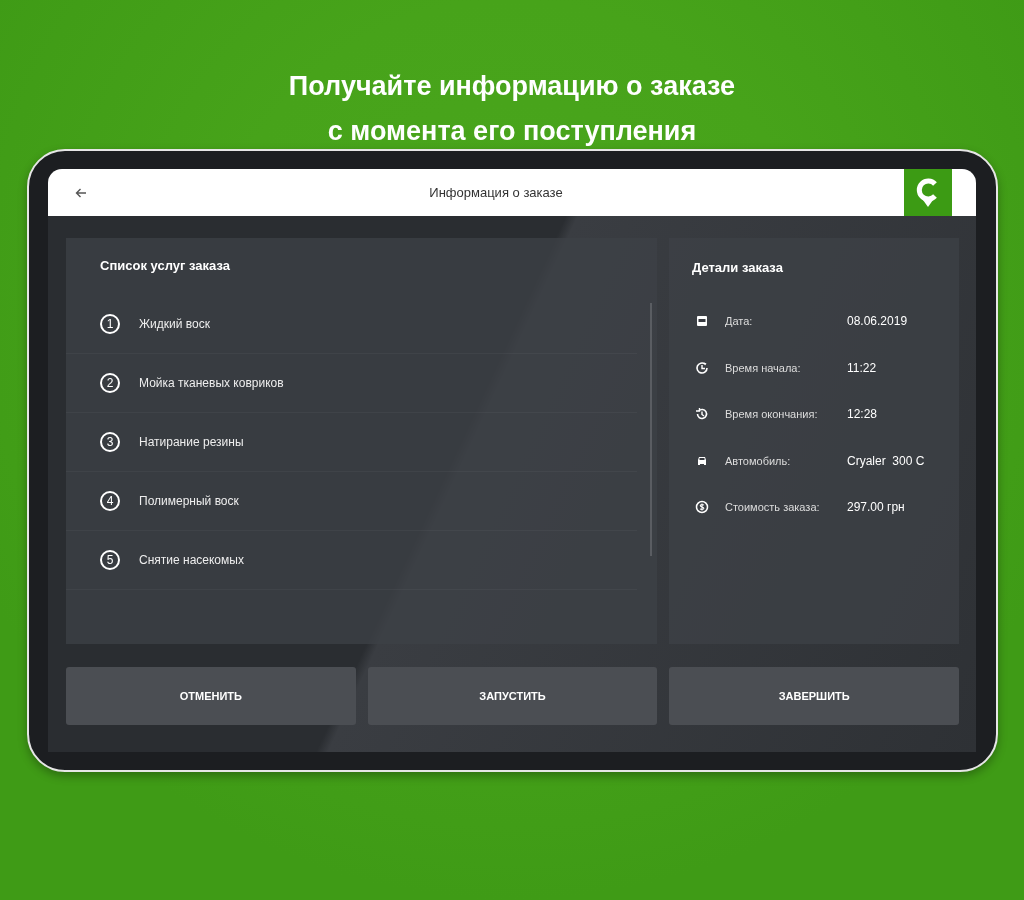 Image resolution: width=1024 pixels, height=900 pixels. I want to click on service-name: Натирание резины, so click(191, 442).